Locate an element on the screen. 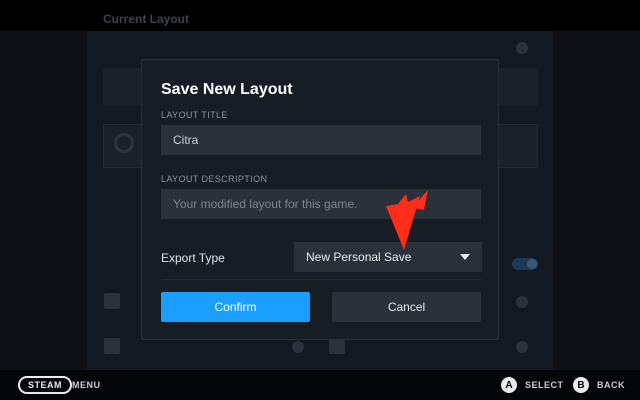  export-type-label: Export Type is located at coordinates (193, 258).